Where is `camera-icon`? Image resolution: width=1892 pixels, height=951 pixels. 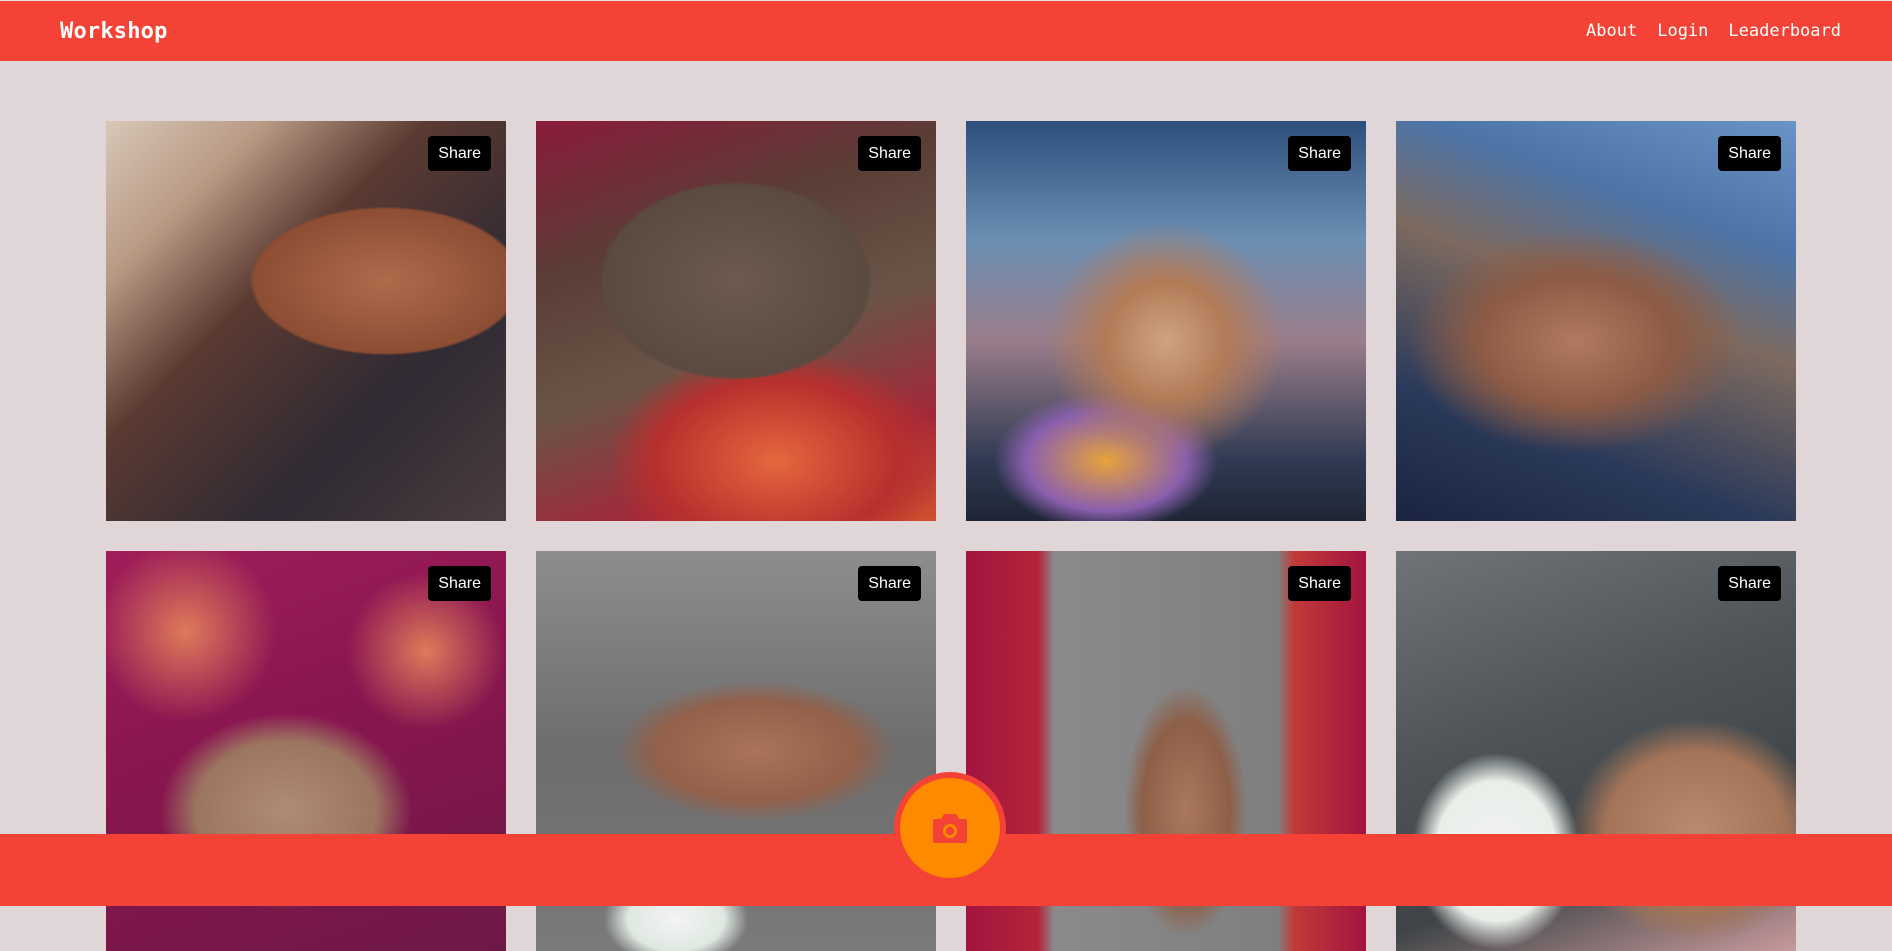
camera-icon is located at coordinates (950, 828).